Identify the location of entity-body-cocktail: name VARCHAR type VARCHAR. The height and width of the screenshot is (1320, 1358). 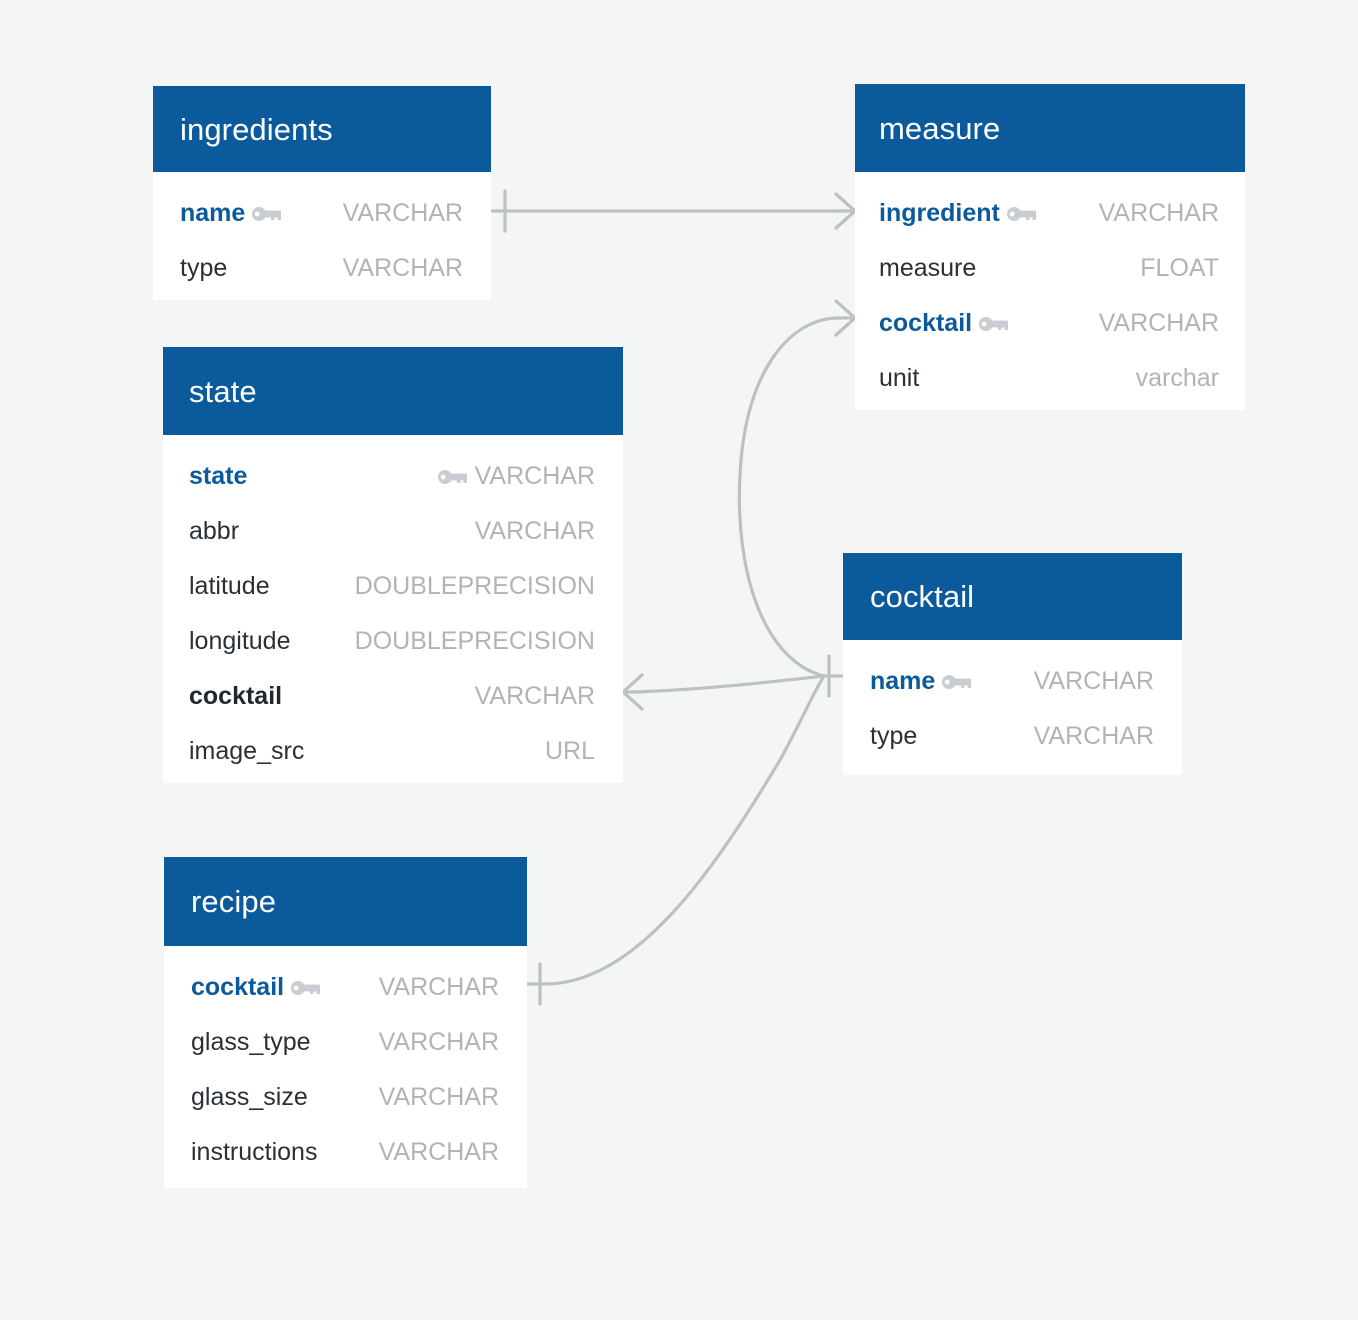
(1012, 707).